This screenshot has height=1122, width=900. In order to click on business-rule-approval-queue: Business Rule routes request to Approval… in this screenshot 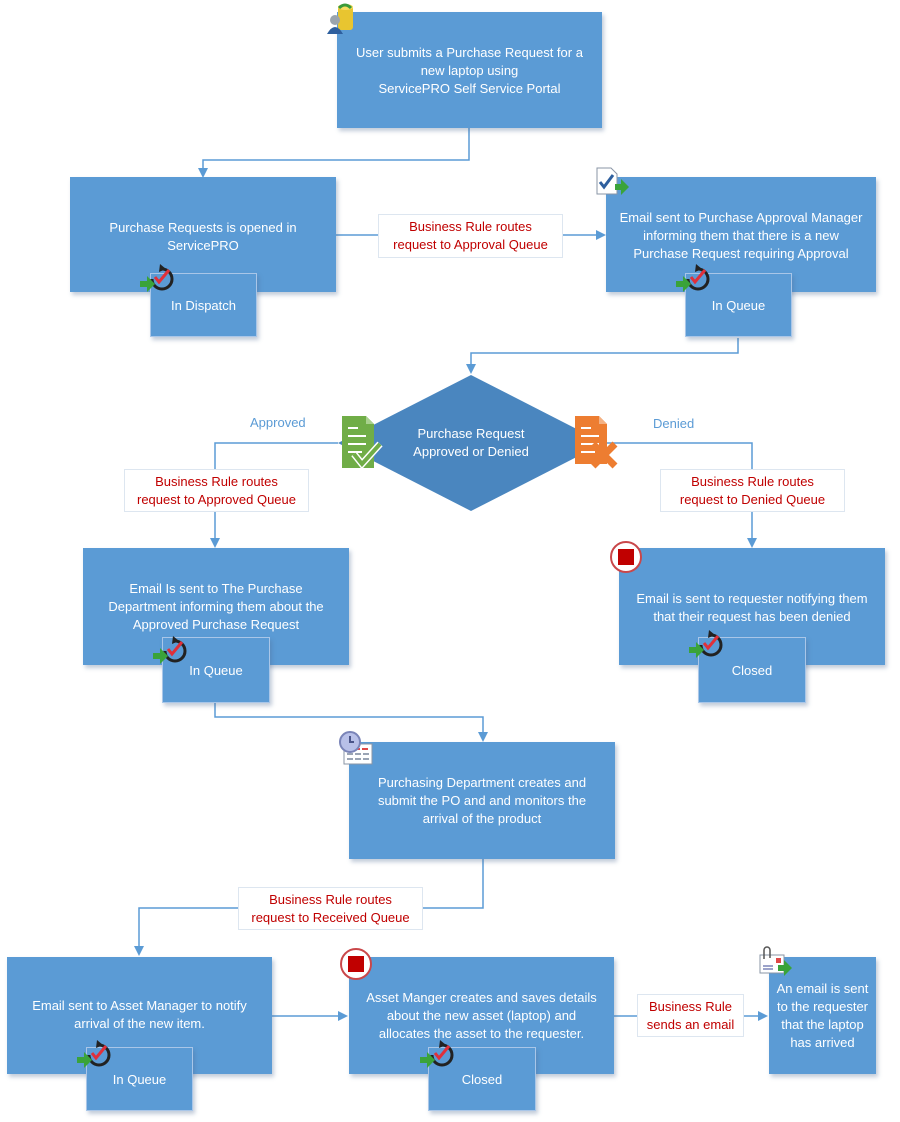, I will do `click(470, 236)`.